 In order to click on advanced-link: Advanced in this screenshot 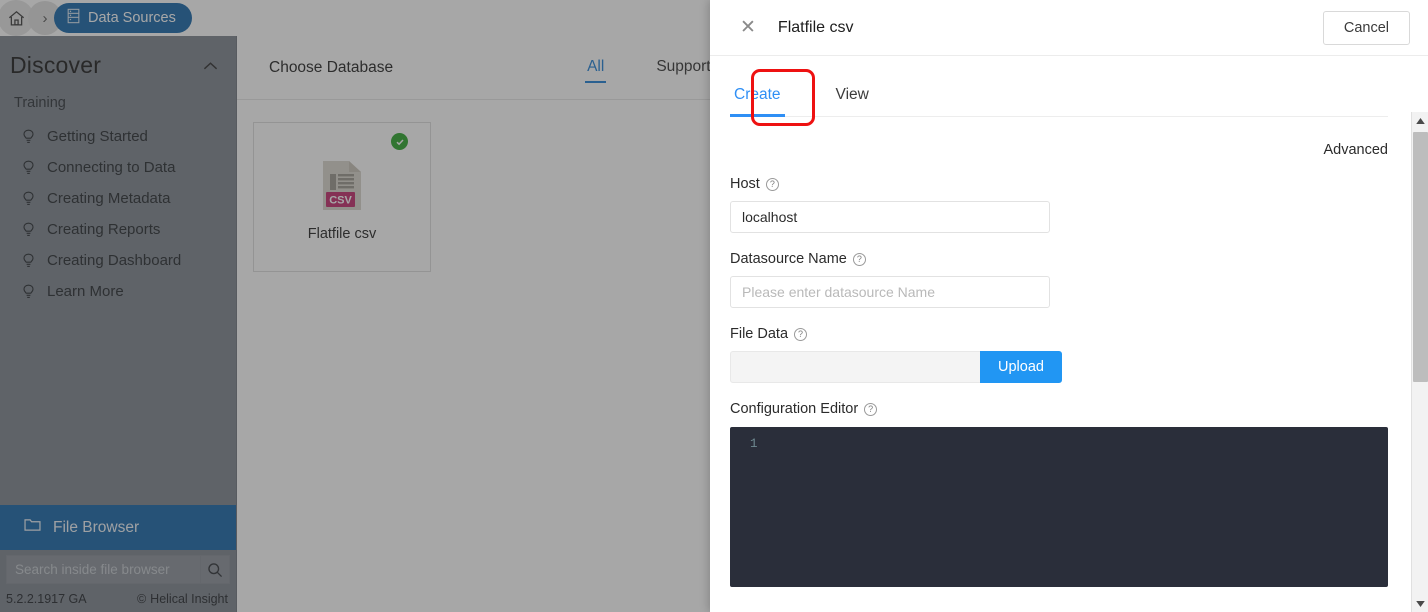, I will do `click(1059, 150)`.